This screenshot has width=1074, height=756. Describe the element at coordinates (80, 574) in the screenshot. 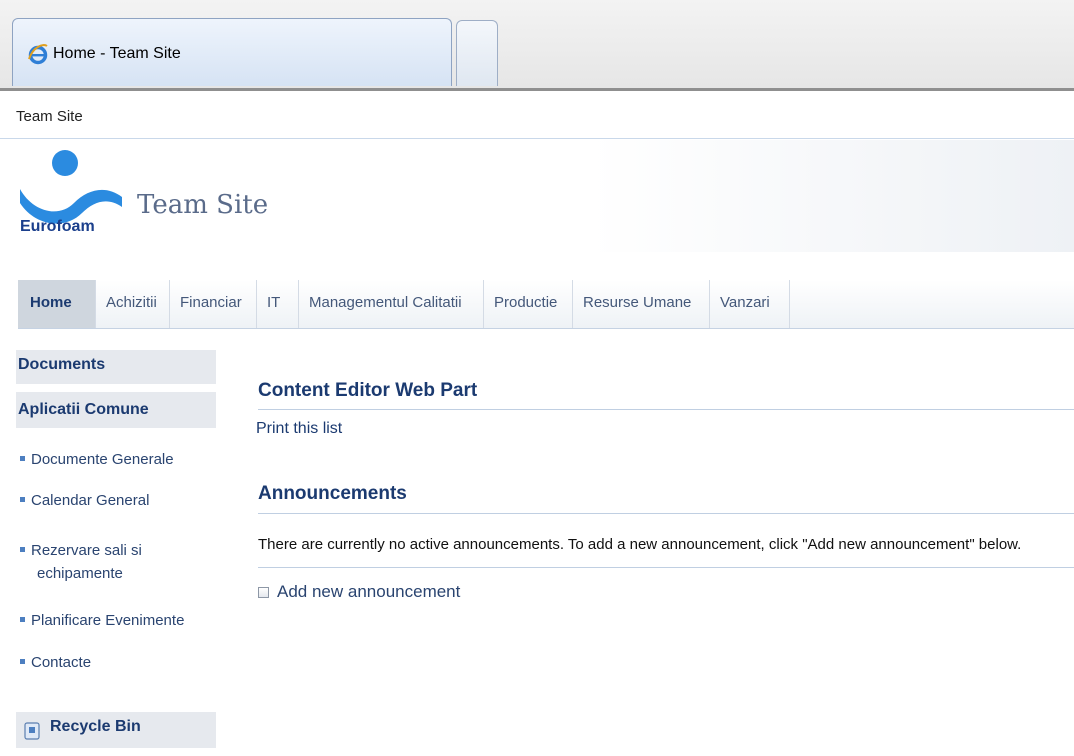

I see `quicklaunch-item-rezervare-sali-line2: echipamente` at that location.